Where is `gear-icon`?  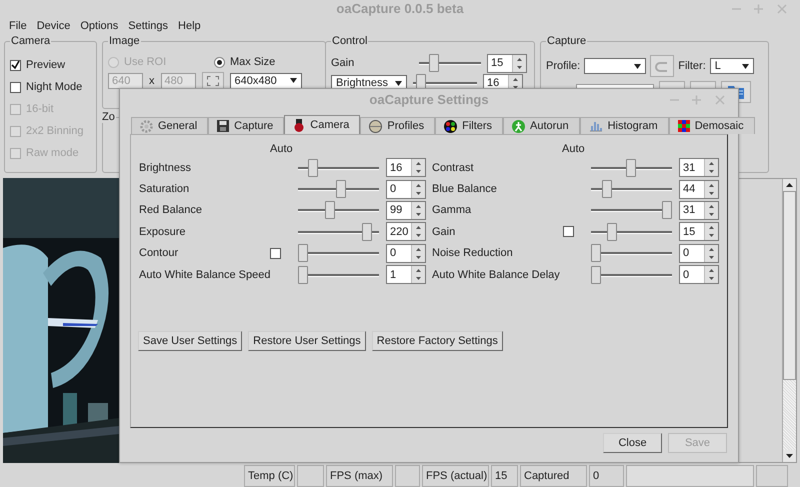 gear-icon is located at coordinates (146, 126).